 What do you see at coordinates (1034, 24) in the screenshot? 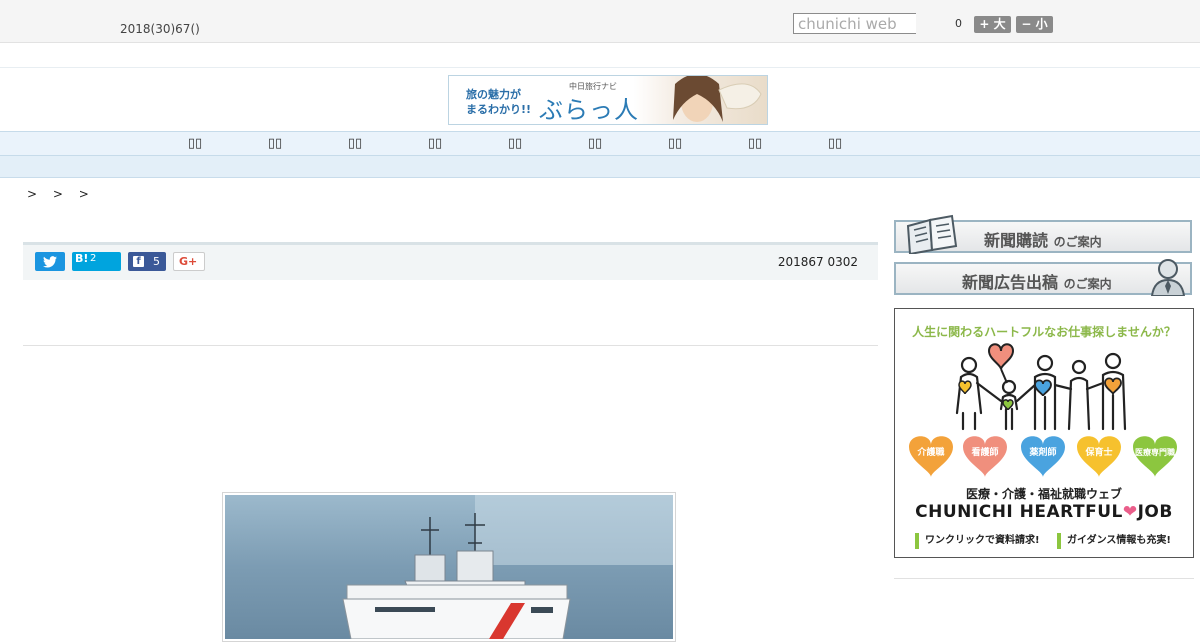
I see `font-decrease-button: − 小` at bounding box center [1034, 24].